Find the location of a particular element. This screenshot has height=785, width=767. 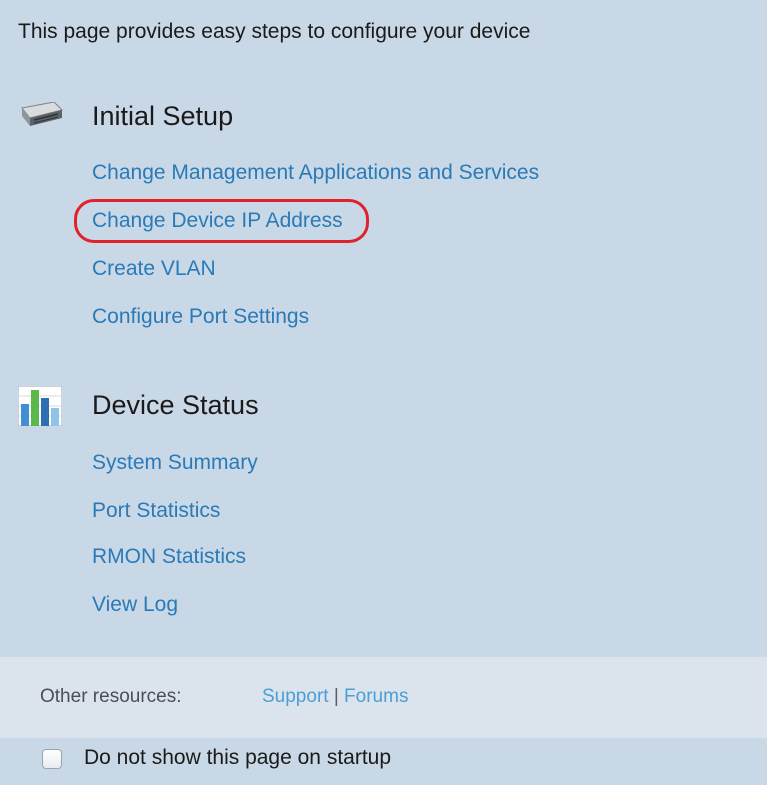

link-change-device-ip-address: Change Device IP Address is located at coordinates (221, 221).